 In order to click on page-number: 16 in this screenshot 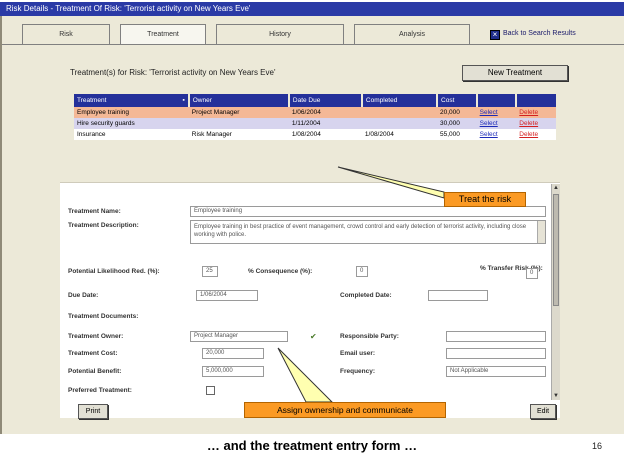, I will do `click(597, 446)`.